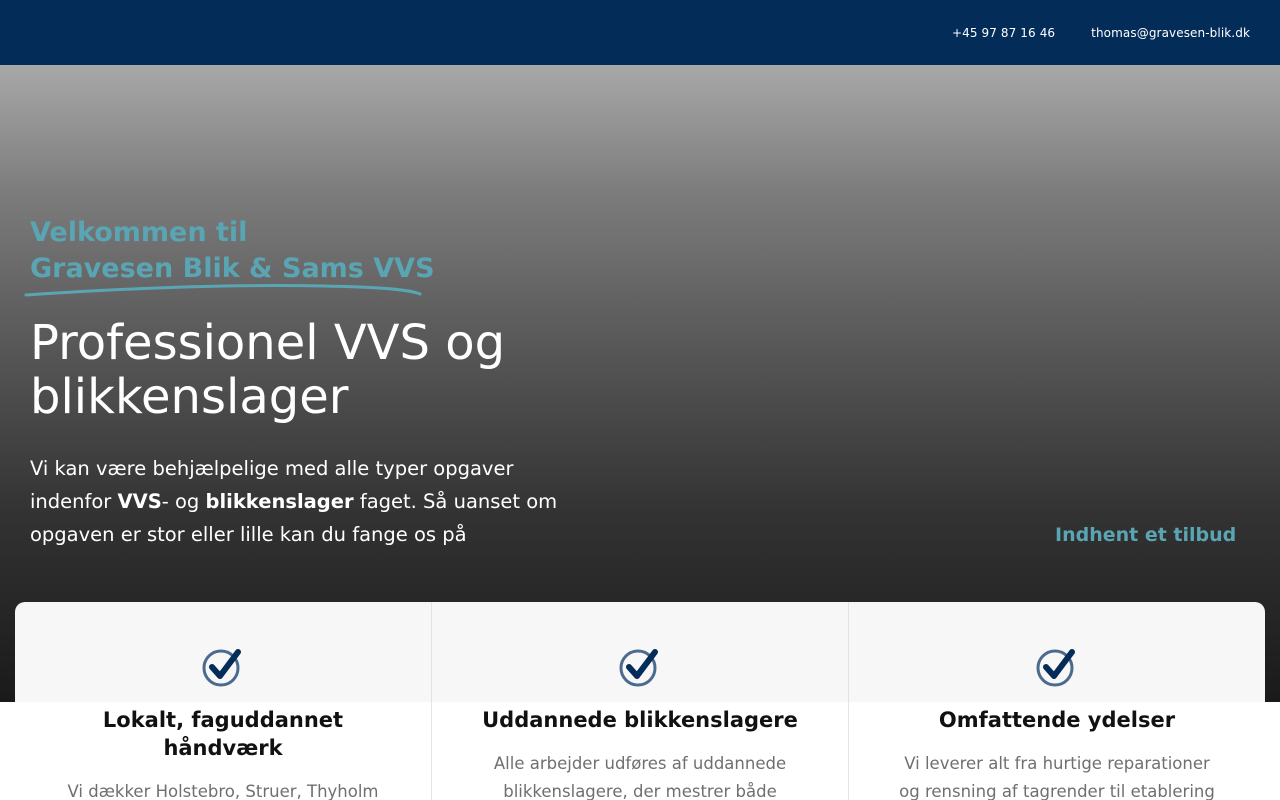 The height and width of the screenshot is (800, 1280). Describe the element at coordinates (279, 501) in the screenshot. I see `intro-bold-blikkenslager: blikkenslager` at that location.